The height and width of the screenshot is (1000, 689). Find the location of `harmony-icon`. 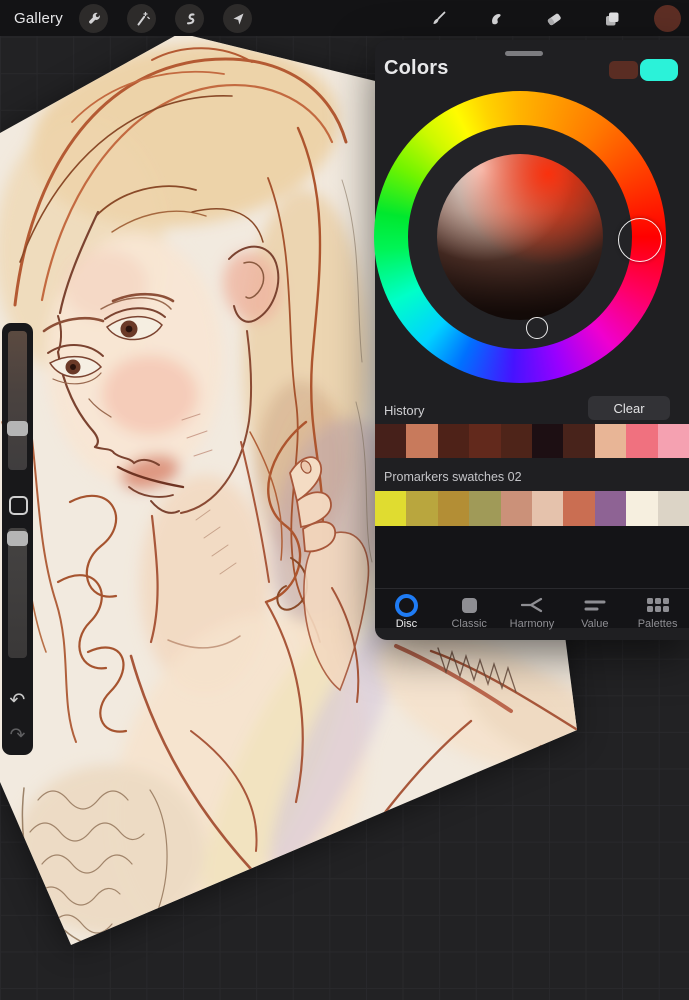

harmony-icon is located at coordinates (531, 605).